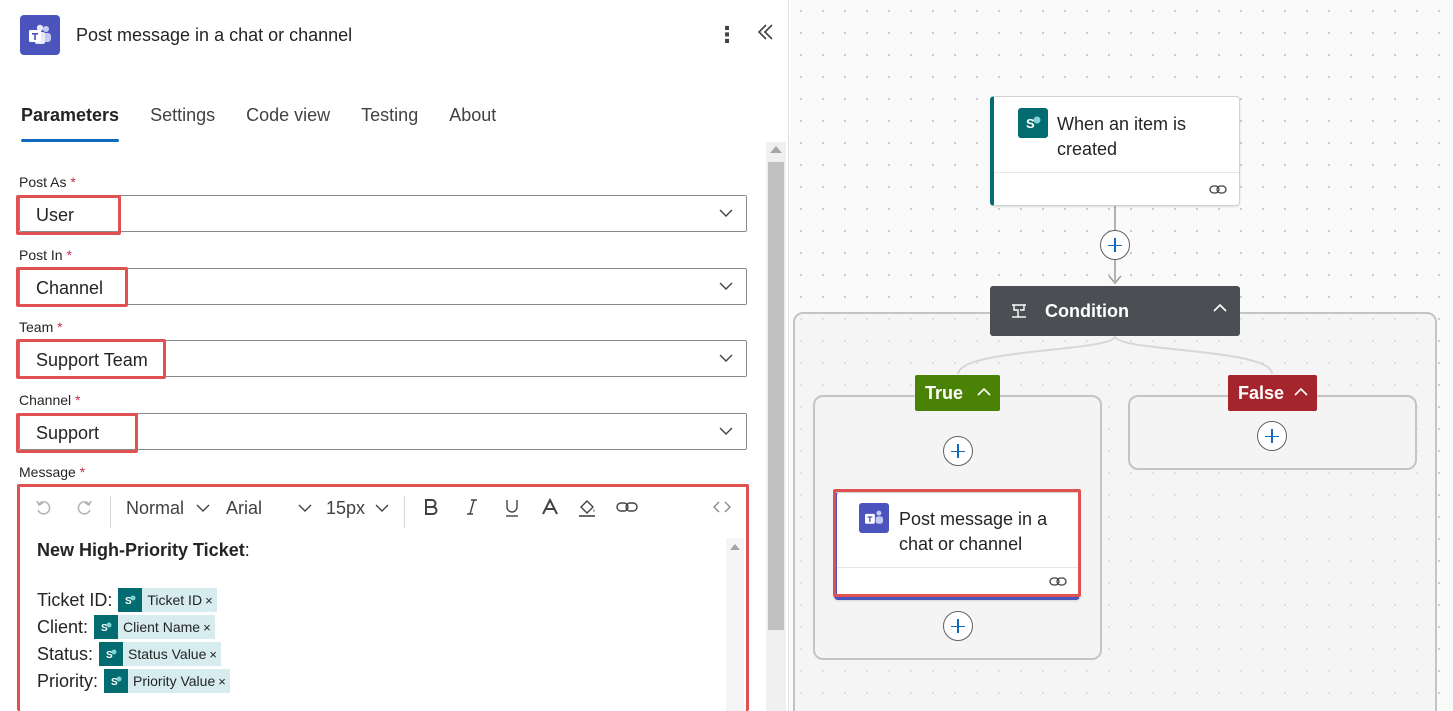  I want to click on true-branch-header: True, so click(957, 393).